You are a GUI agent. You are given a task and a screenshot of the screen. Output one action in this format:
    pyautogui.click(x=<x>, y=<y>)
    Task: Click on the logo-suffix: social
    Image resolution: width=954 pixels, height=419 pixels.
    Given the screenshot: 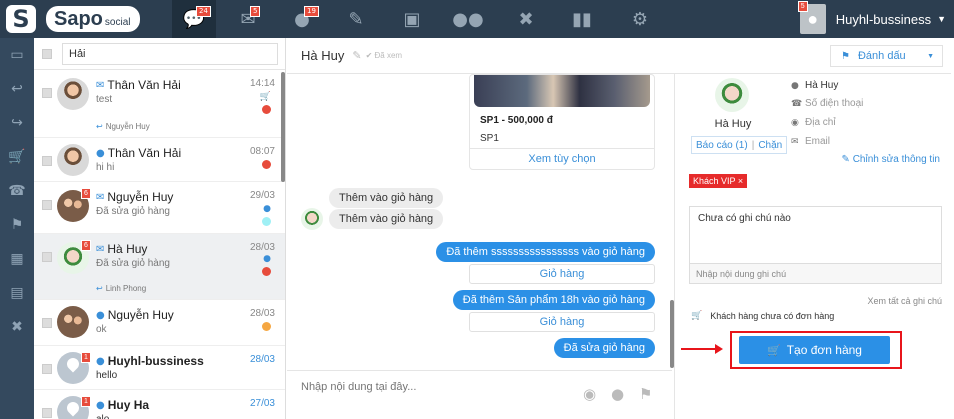 What is the action you would take?
    pyautogui.click(x=117, y=22)
    